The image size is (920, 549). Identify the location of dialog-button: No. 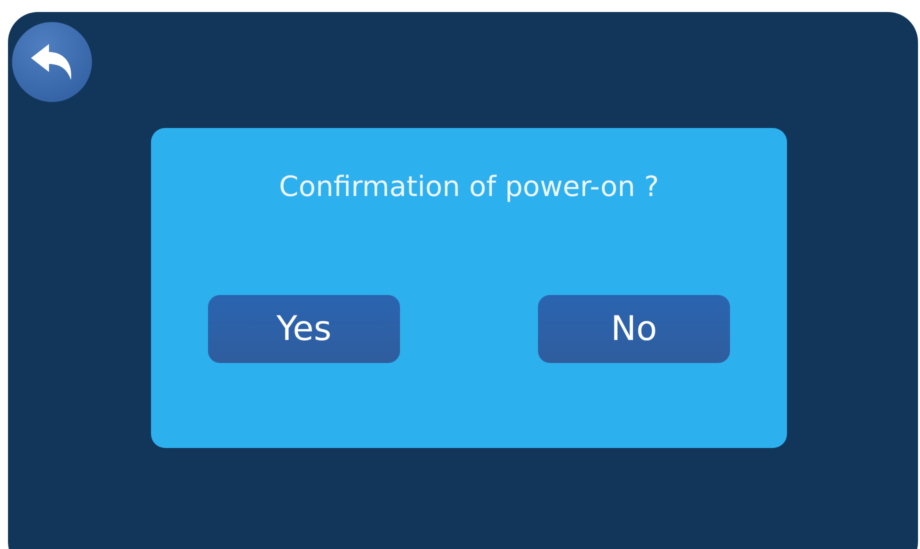
(634, 329).